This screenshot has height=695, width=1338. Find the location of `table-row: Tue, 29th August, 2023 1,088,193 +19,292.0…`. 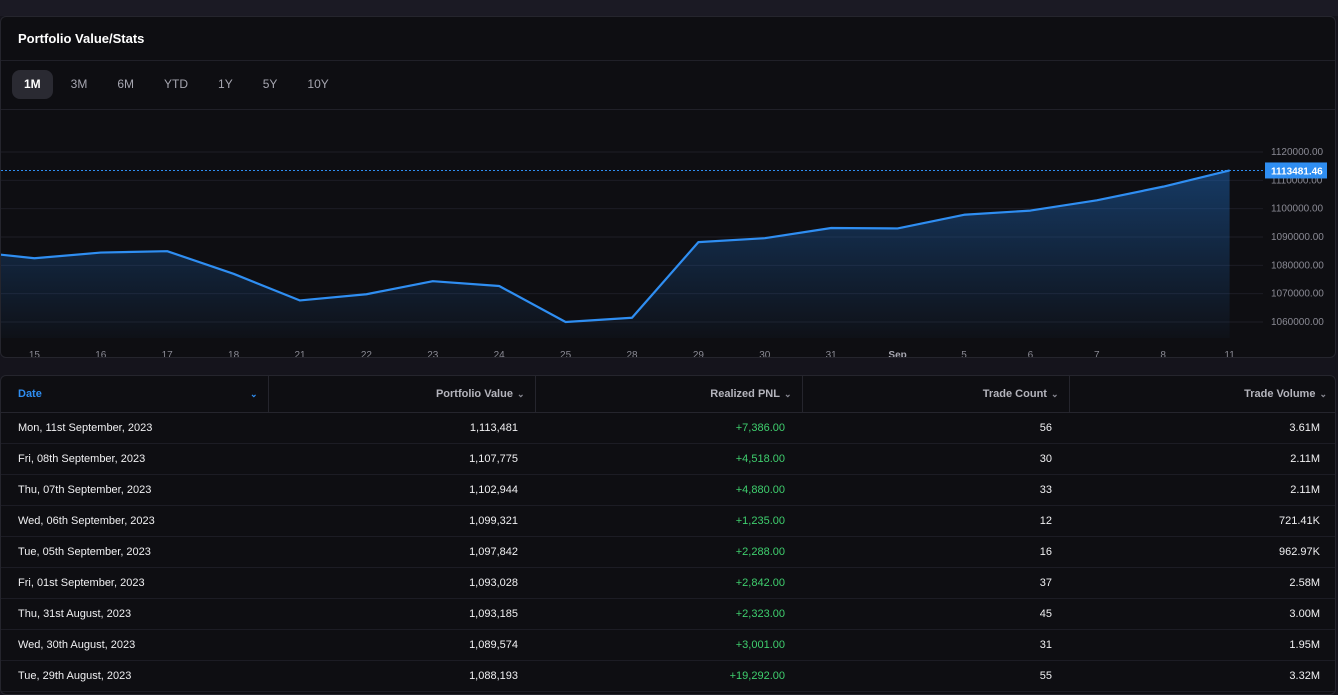

table-row: Tue, 29th August, 2023 1,088,193 +19,292.0… is located at coordinates (668, 676).